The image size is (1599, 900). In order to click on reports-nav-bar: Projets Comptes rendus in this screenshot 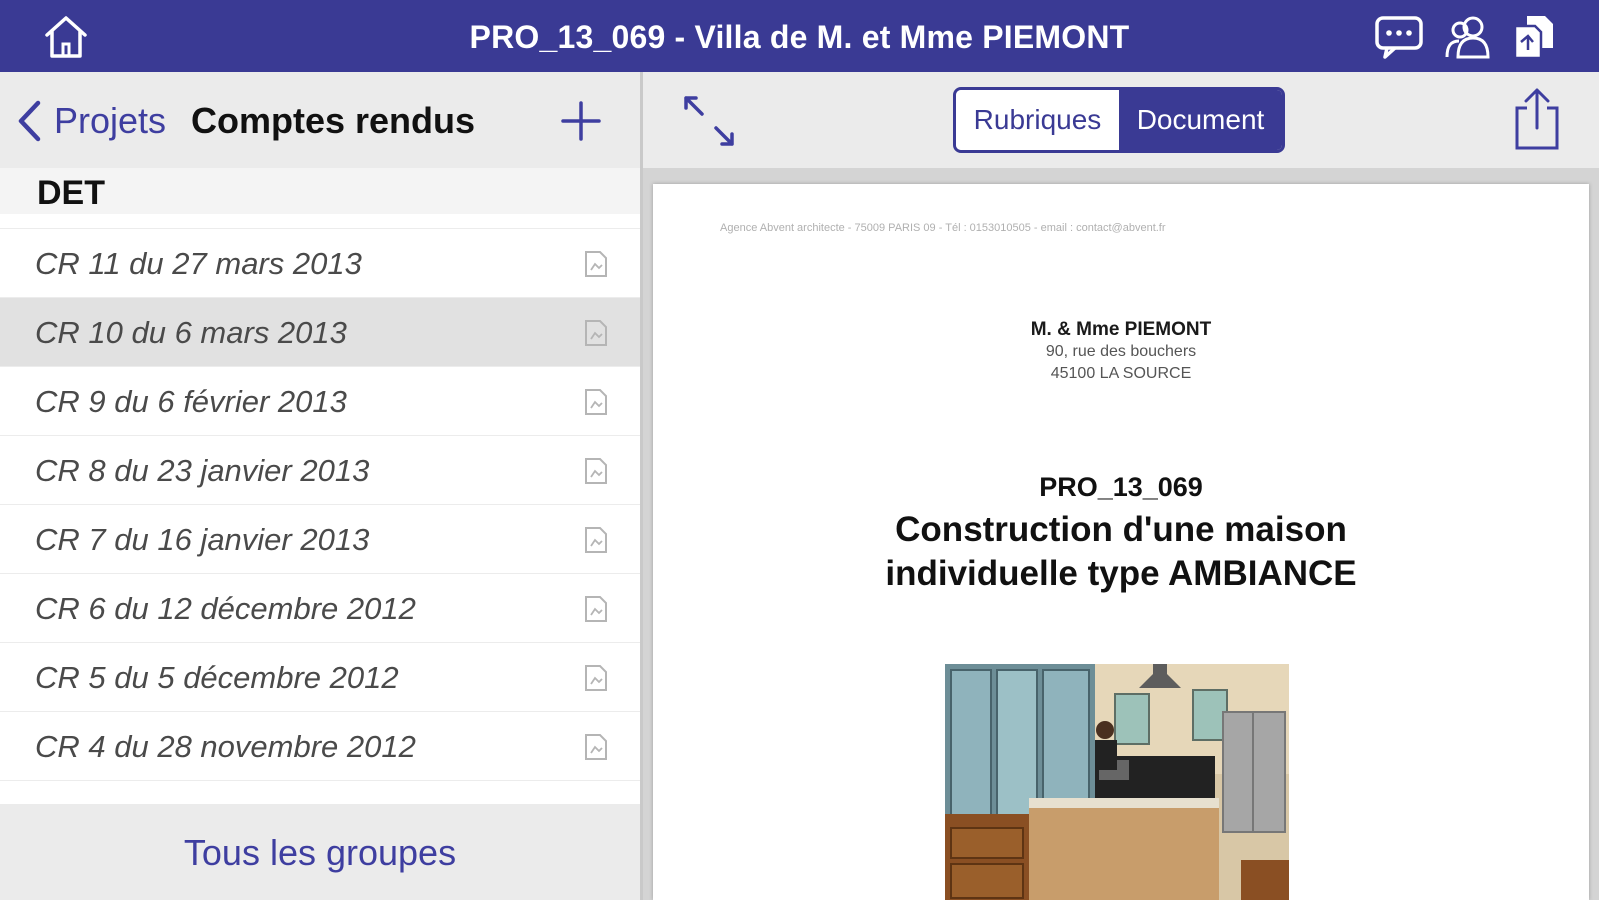, I will do `click(320, 120)`.